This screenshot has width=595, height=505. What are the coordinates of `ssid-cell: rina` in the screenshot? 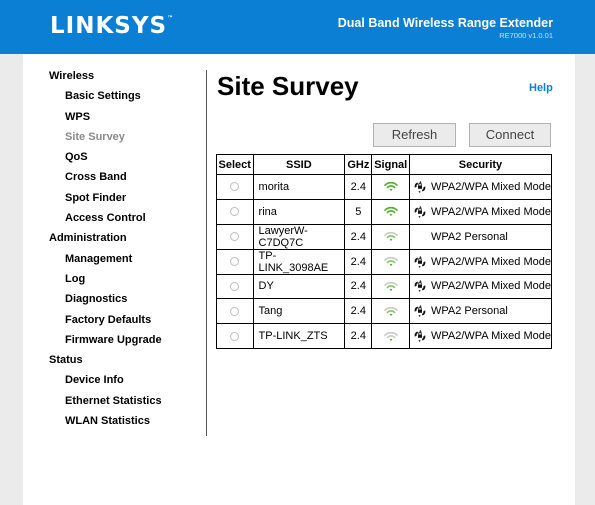 It's located at (299, 211).